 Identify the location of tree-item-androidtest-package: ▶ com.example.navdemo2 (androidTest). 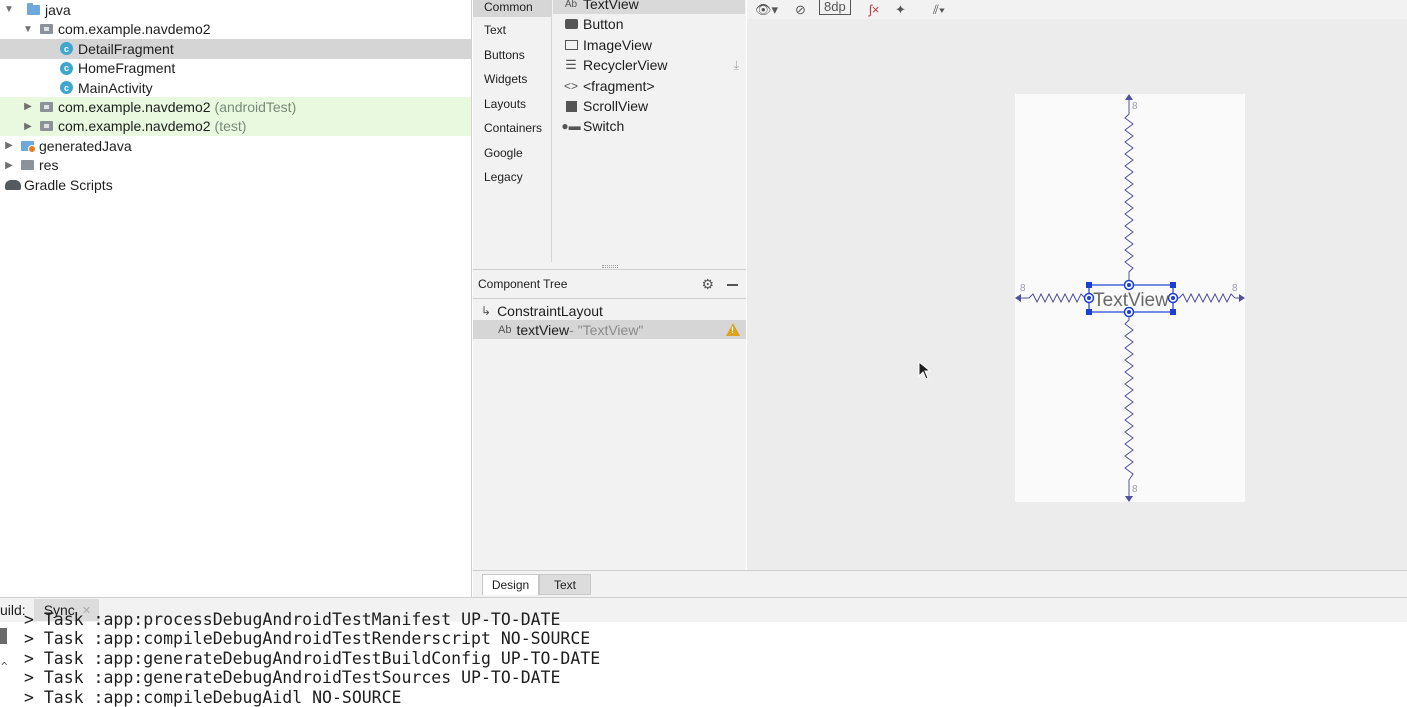
(235, 107).